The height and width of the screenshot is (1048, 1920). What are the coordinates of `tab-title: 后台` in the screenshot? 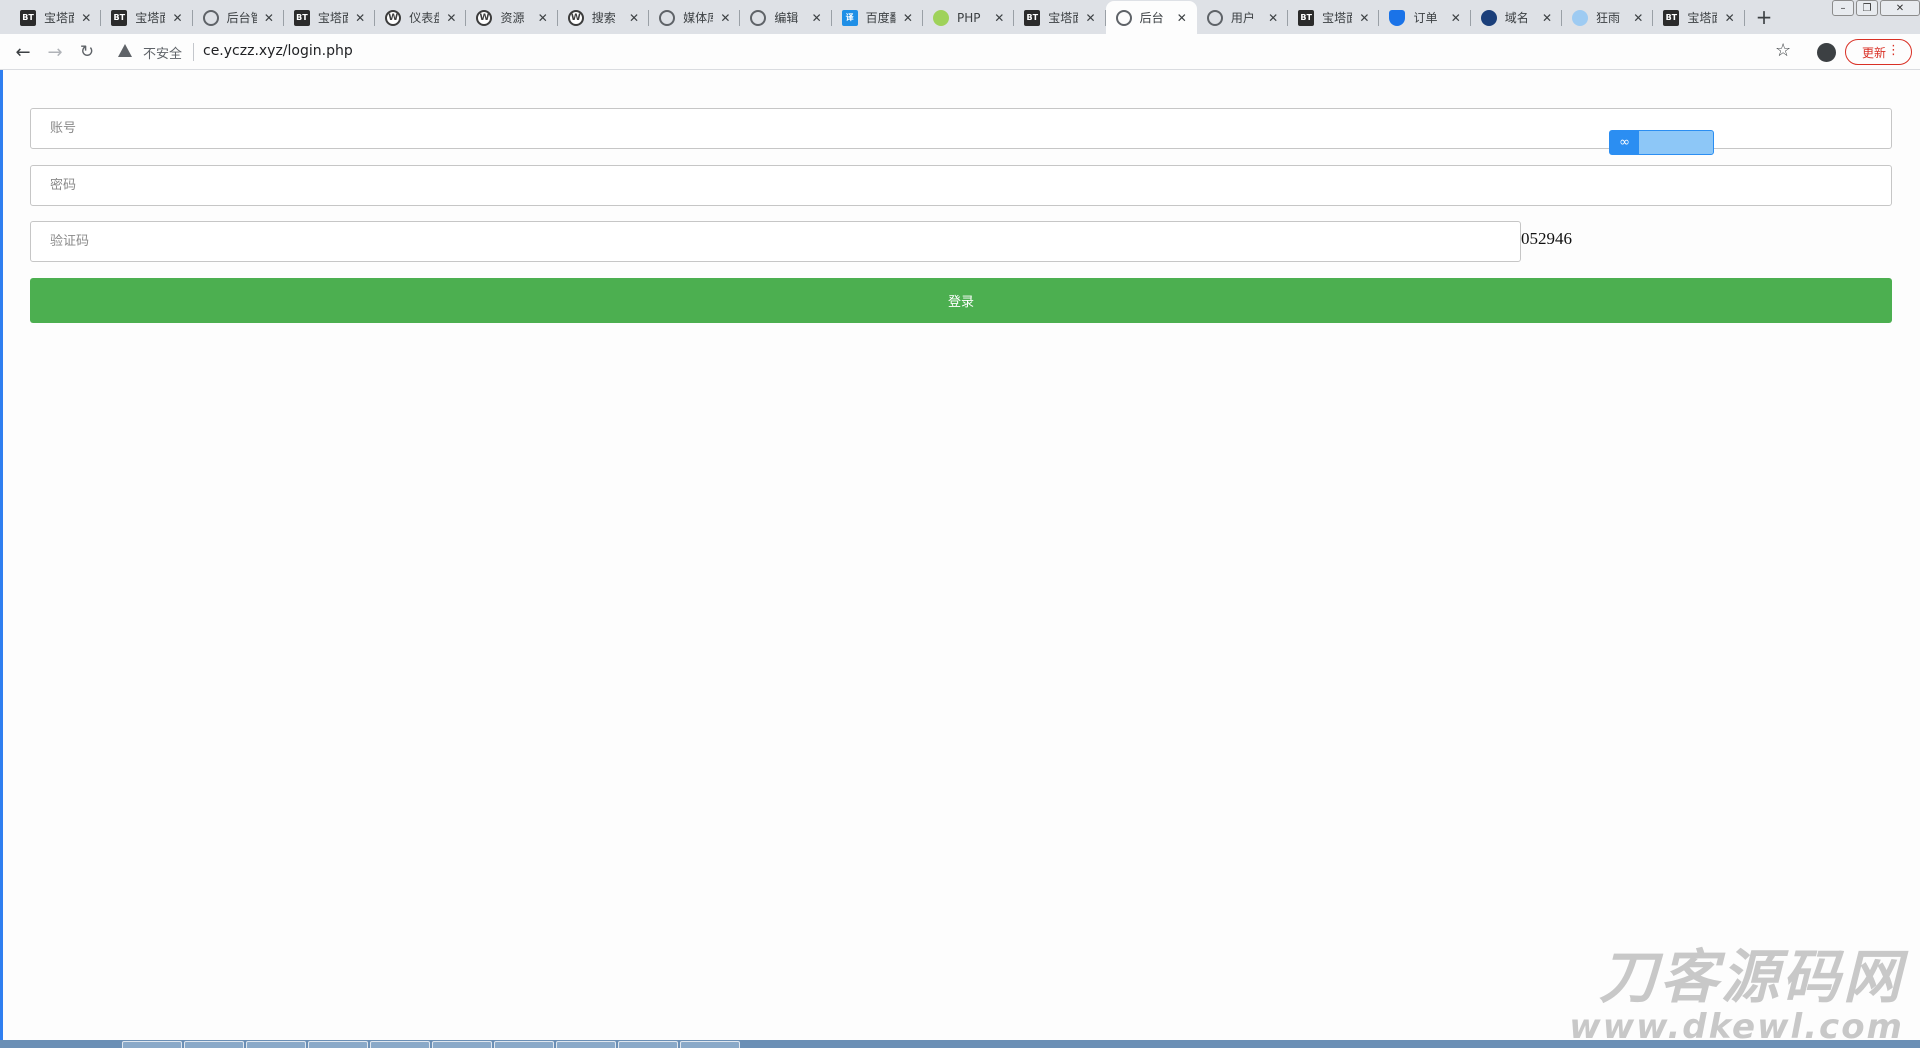 It's located at (1151, 18).